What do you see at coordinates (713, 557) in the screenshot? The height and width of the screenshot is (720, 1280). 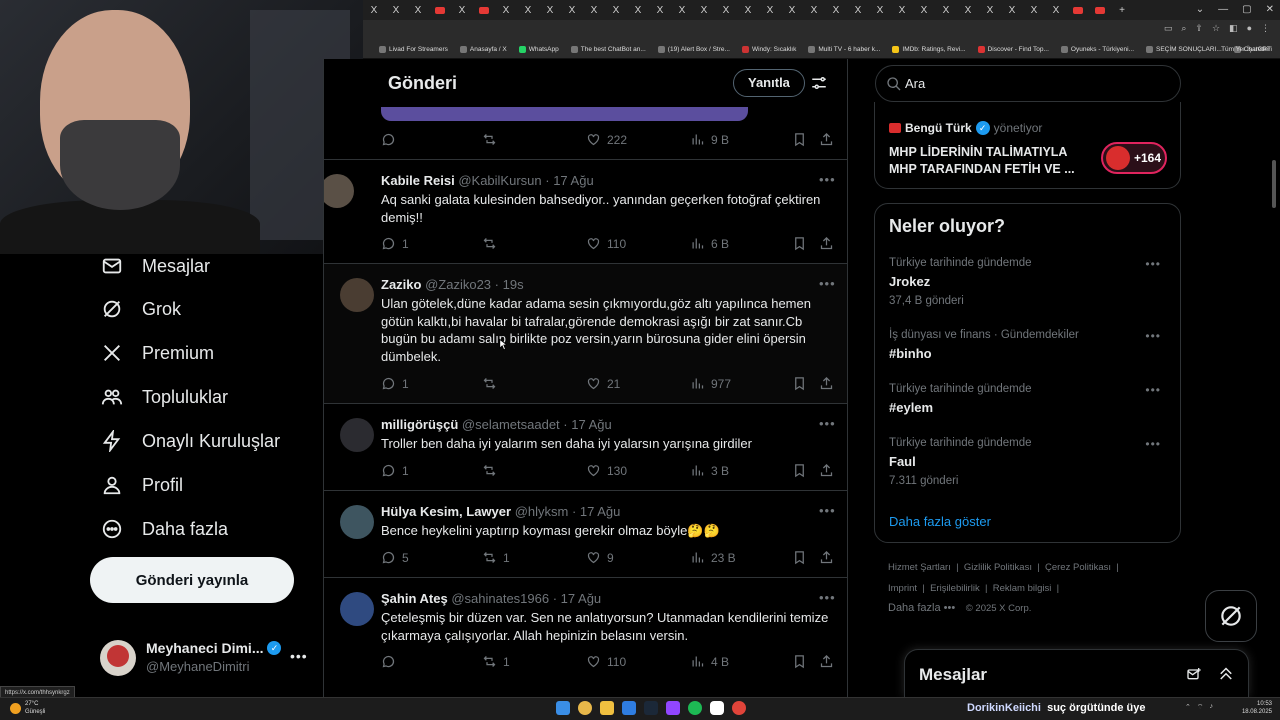 I see `views-button: 23 B` at bounding box center [713, 557].